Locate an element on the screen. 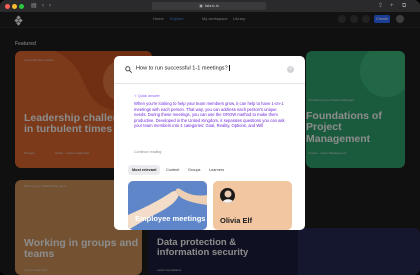  clear-search-icon: × is located at coordinates (290, 69).